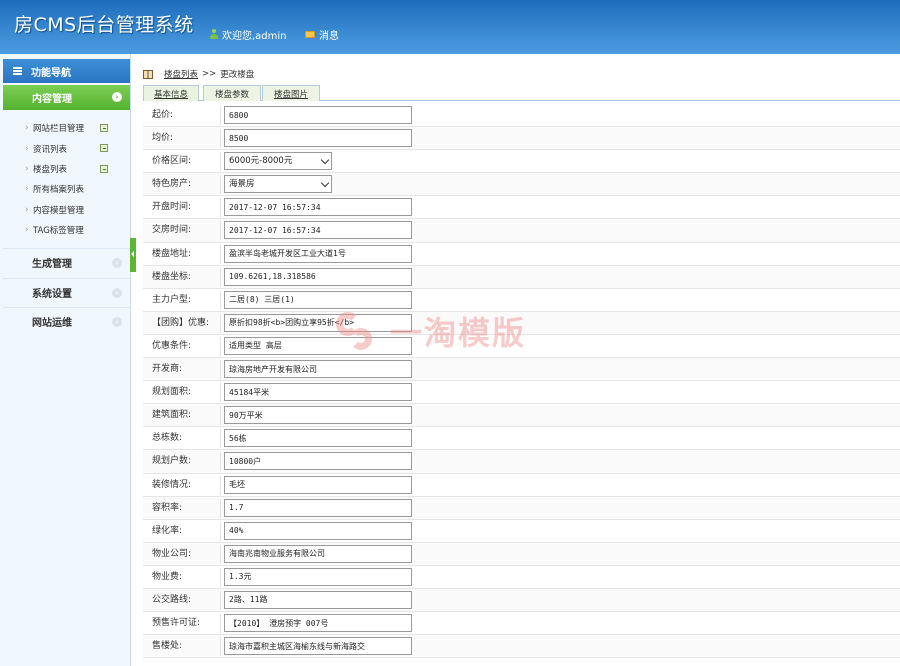 This screenshot has width=900, height=666. Describe the element at coordinates (163, 138) in the screenshot. I see `field-label: 均价:` at that location.